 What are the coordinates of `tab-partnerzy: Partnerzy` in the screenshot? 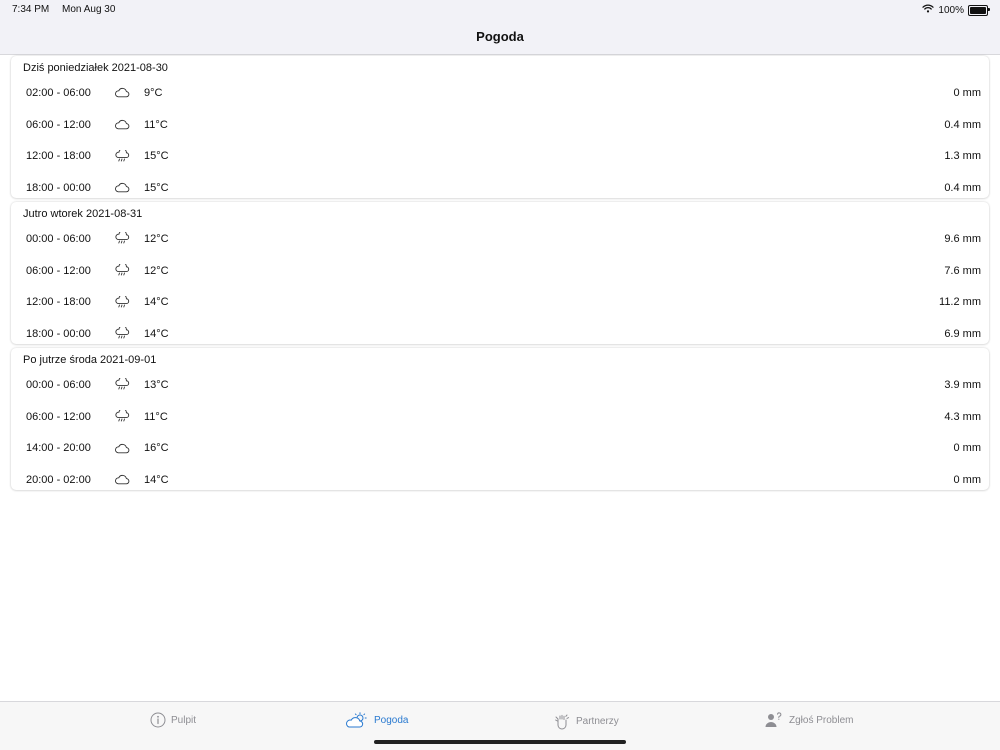 It's located at (586, 721).